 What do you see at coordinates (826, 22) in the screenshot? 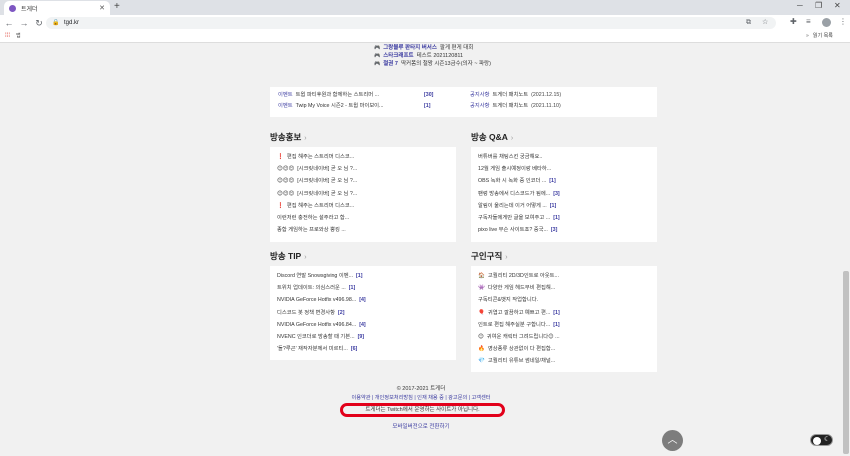
I see `profile-avatar-icon` at bounding box center [826, 22].